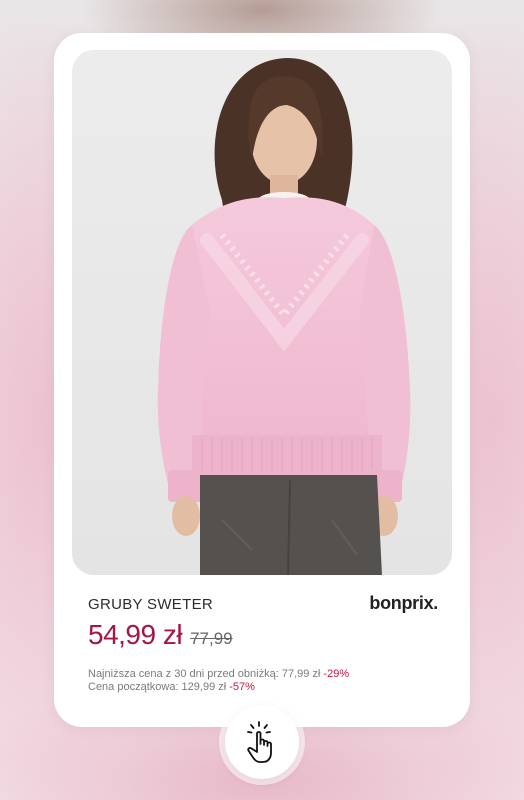  What do you see at coordinates (151, 604) in the screenshot?
I see `product-name: GRUBY SWETER` at bounding box center [151, 604].